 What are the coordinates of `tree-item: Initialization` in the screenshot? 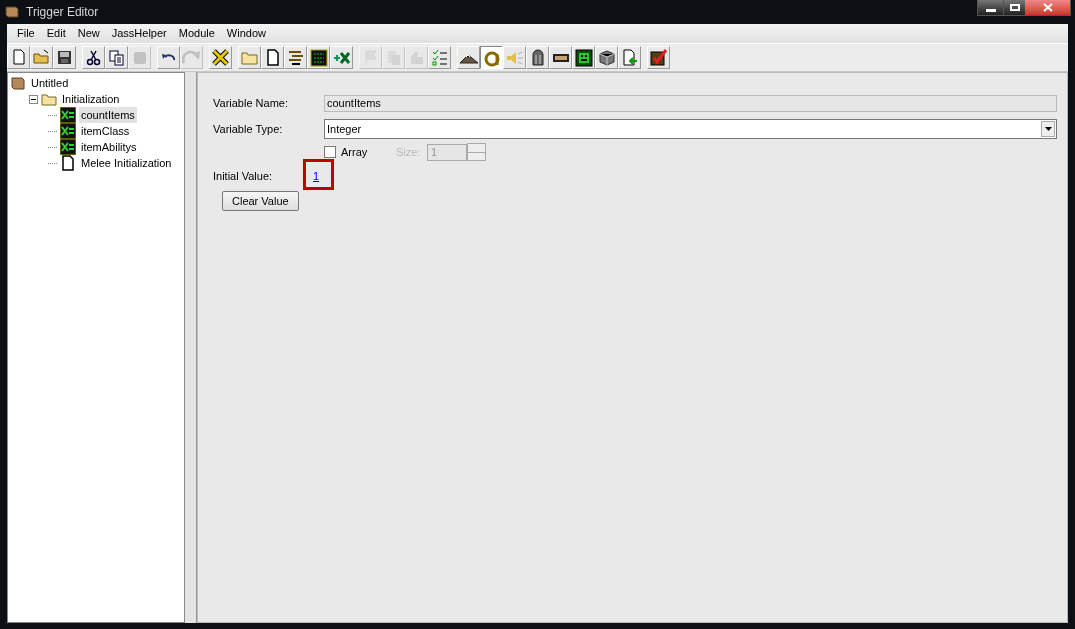 It's located at (91, 99).